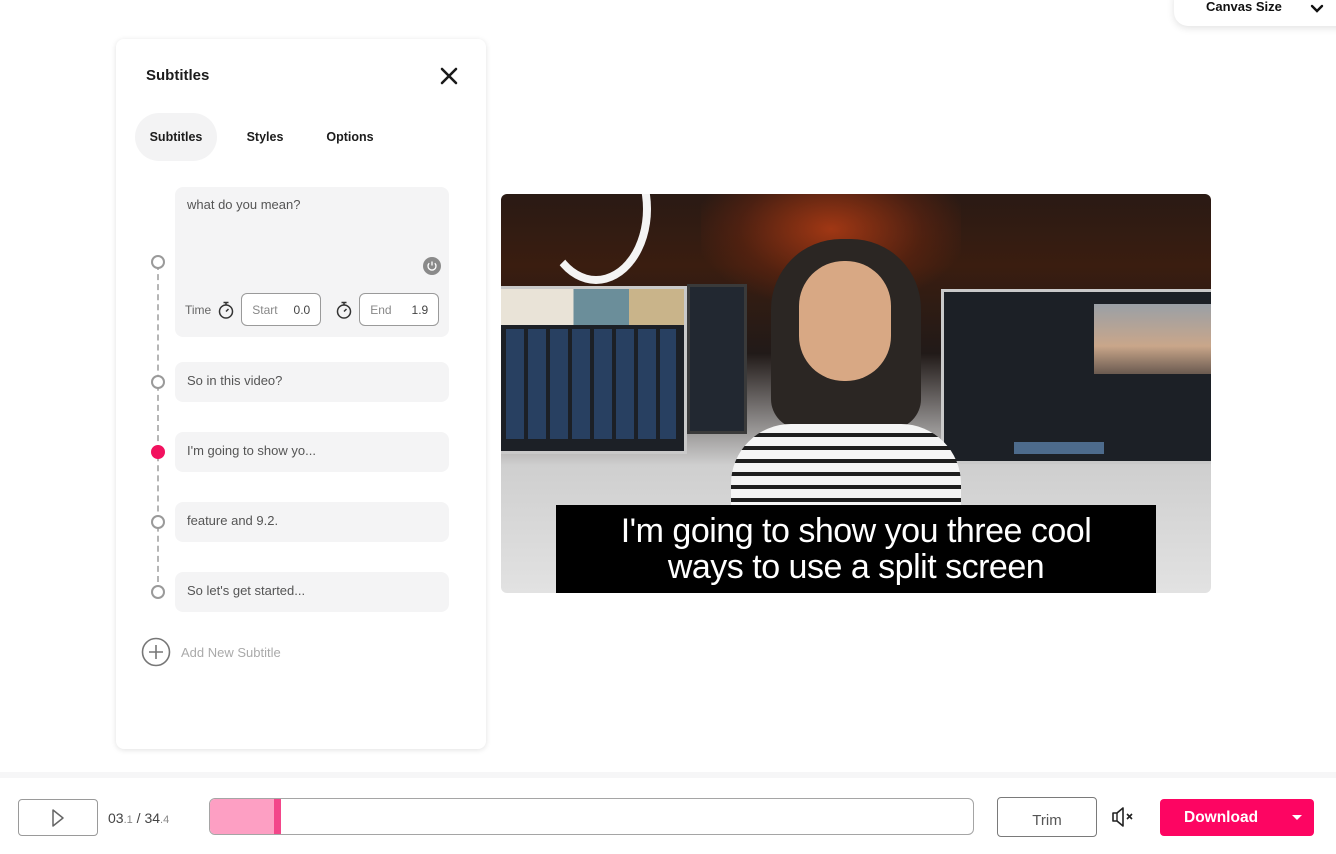 This screenshot has height=854, width=1336. Describe the element at coordinates (158, 428) in the screenshot. I see `timeline-line` at that location.